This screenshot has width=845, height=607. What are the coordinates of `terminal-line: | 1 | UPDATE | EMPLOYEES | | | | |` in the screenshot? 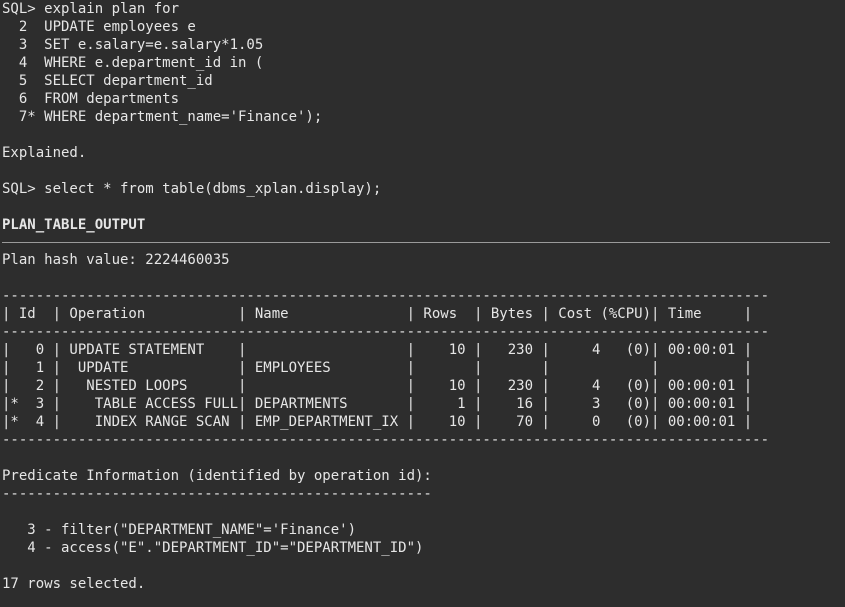 It's located at (377, 368).